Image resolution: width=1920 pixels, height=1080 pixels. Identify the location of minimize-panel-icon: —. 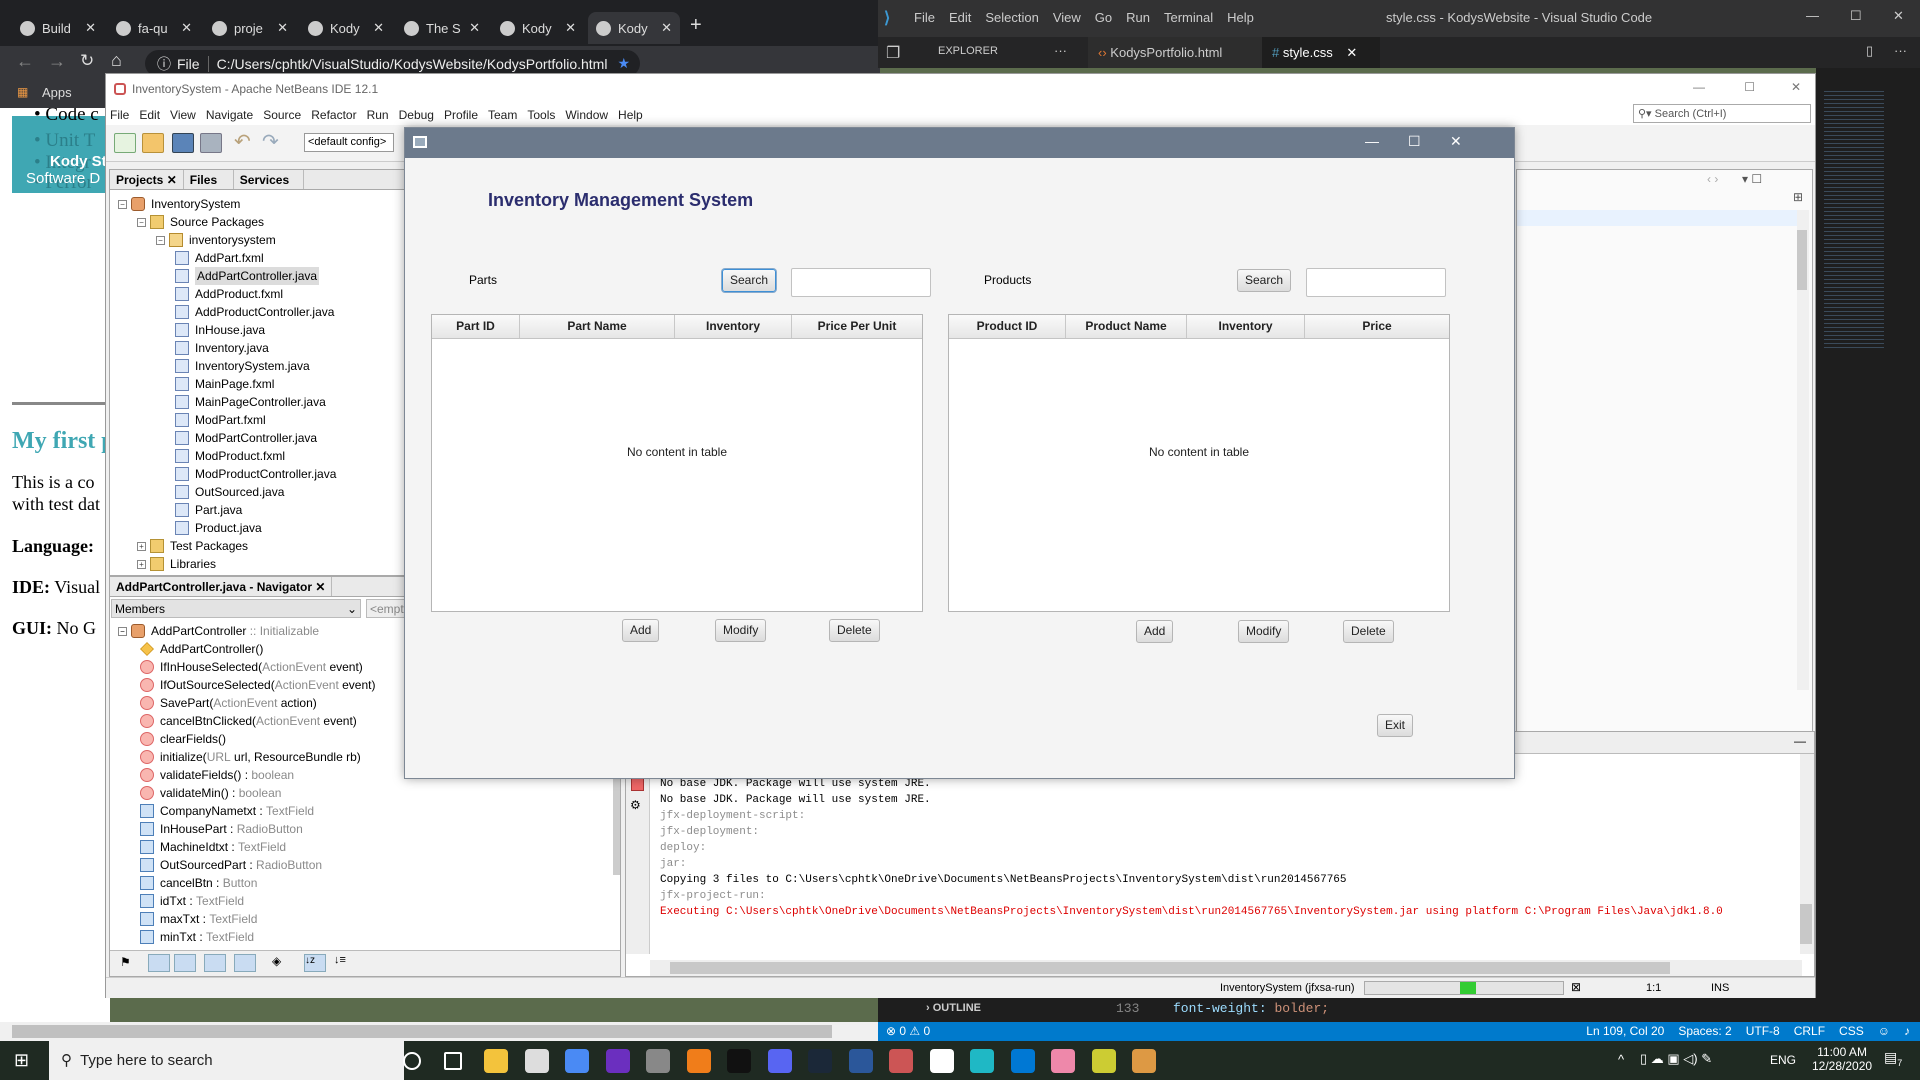
(1800, 741).